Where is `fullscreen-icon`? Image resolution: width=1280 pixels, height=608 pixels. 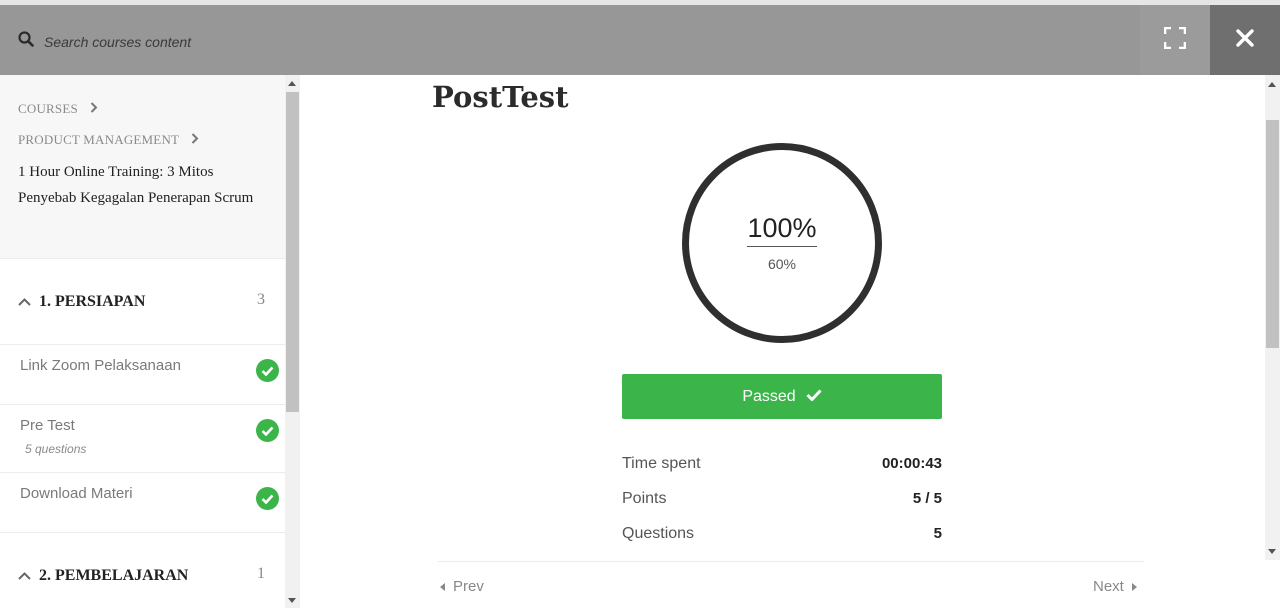
fullscreen-icon is located at coordinates (1175, 40).